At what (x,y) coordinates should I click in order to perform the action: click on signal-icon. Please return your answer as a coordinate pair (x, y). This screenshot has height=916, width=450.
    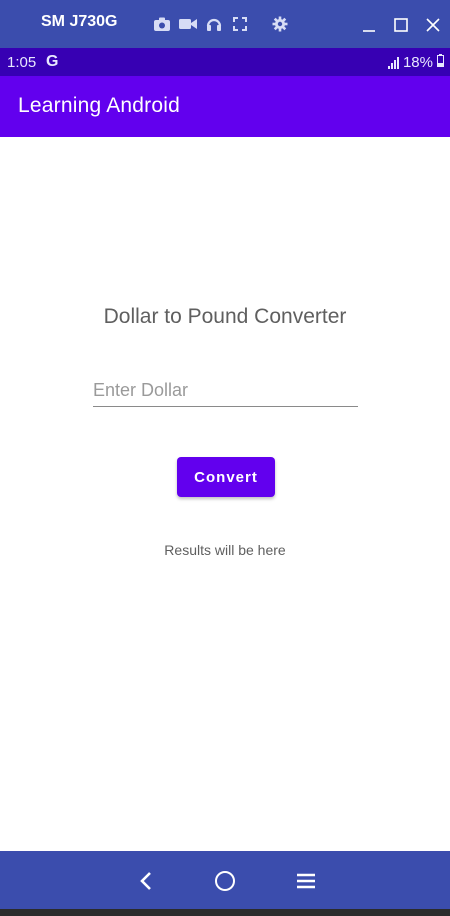
    Looking at the image, I should click on (393, 62).